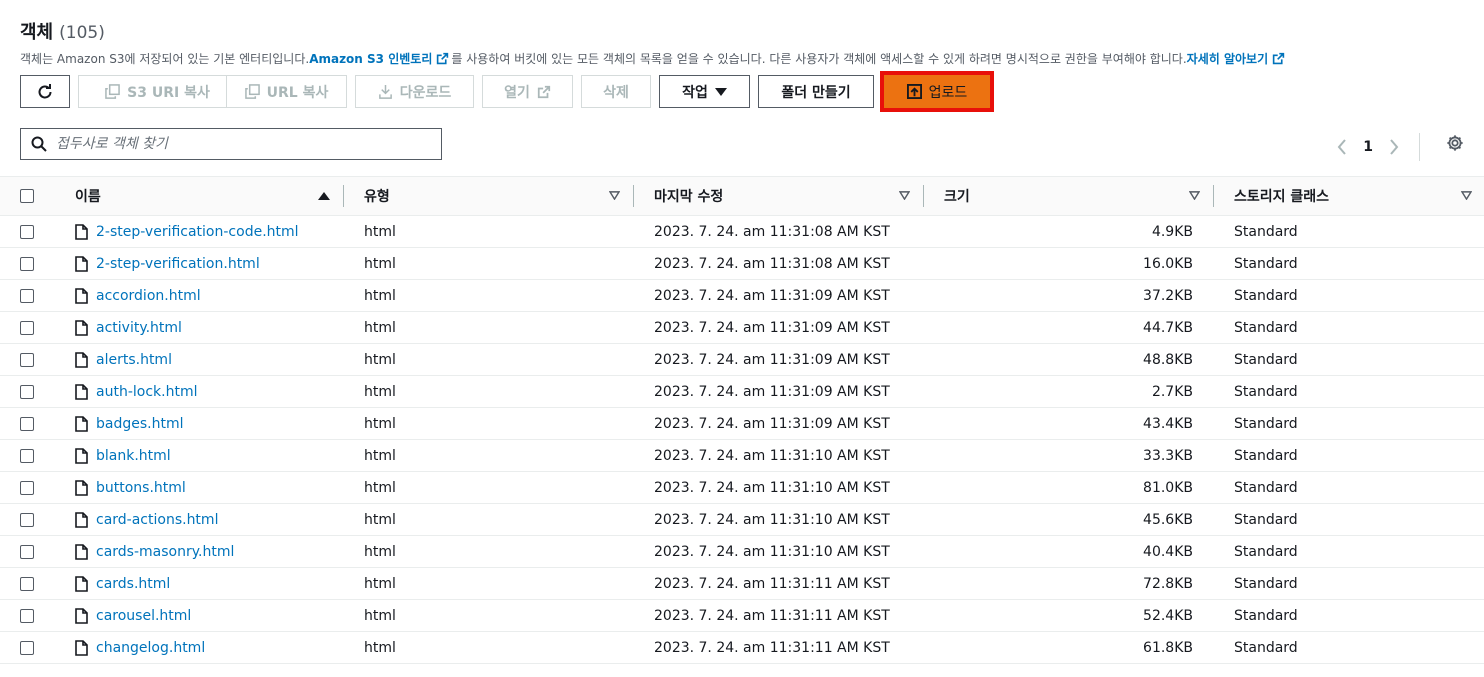 The height and width of the screenshot is (677, 1484). Describe the element at coordinates (499, 196) in the screenshot. I see `column-header-type: 유형` at that location.